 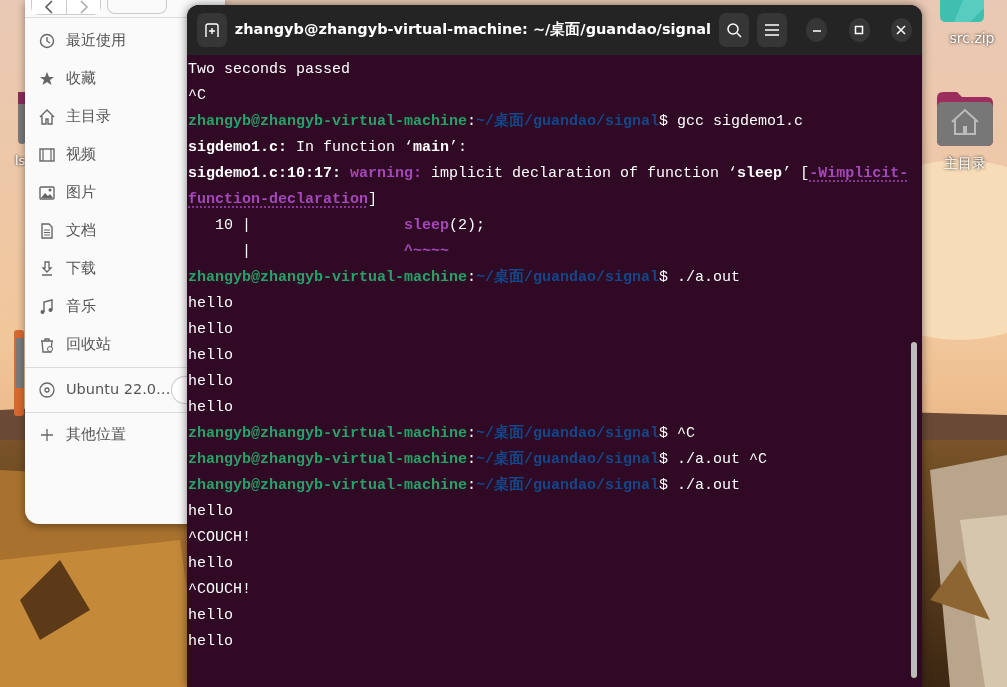 I want to click on sidebar-item: 视频, so click(x=106, y=155).